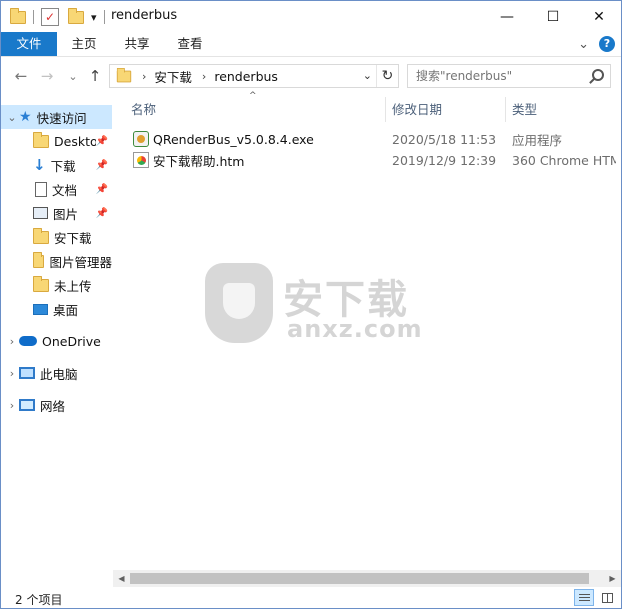 The width and height of the screenshot is (622, 609). I want to click on document-icon, so click(41, 189).